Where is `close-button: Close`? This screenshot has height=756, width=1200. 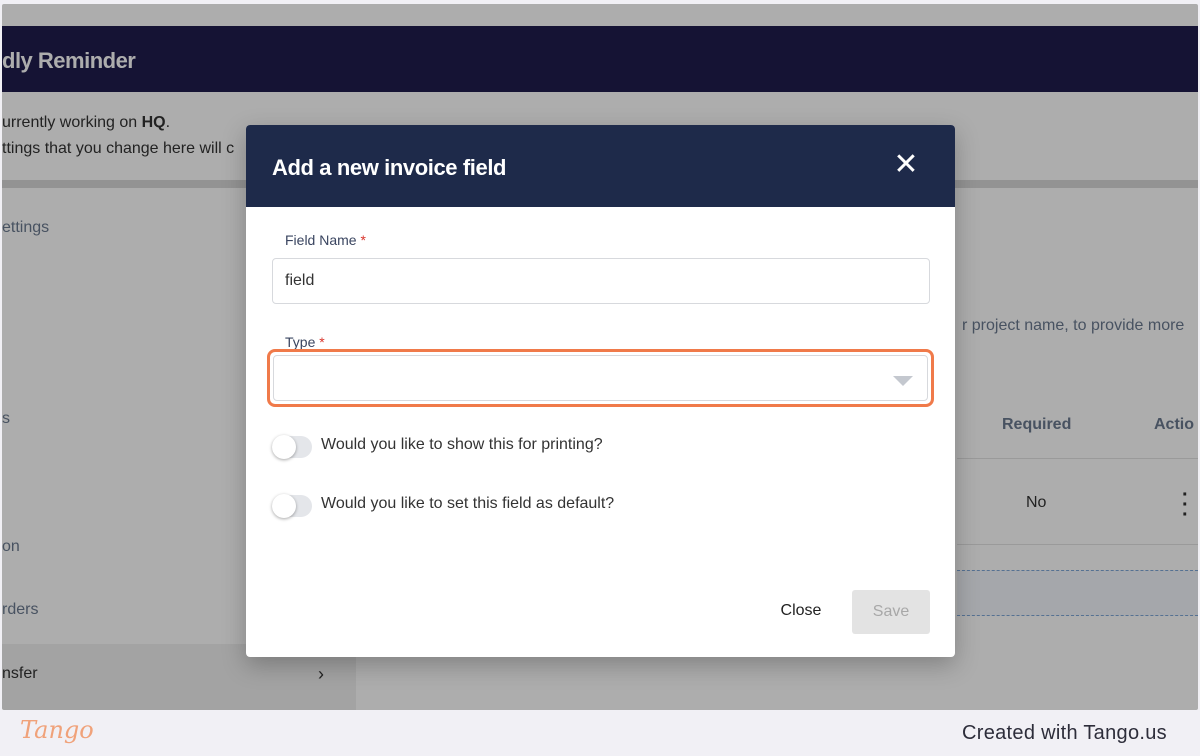 close-button: Close is located at coordinates (801, 611).